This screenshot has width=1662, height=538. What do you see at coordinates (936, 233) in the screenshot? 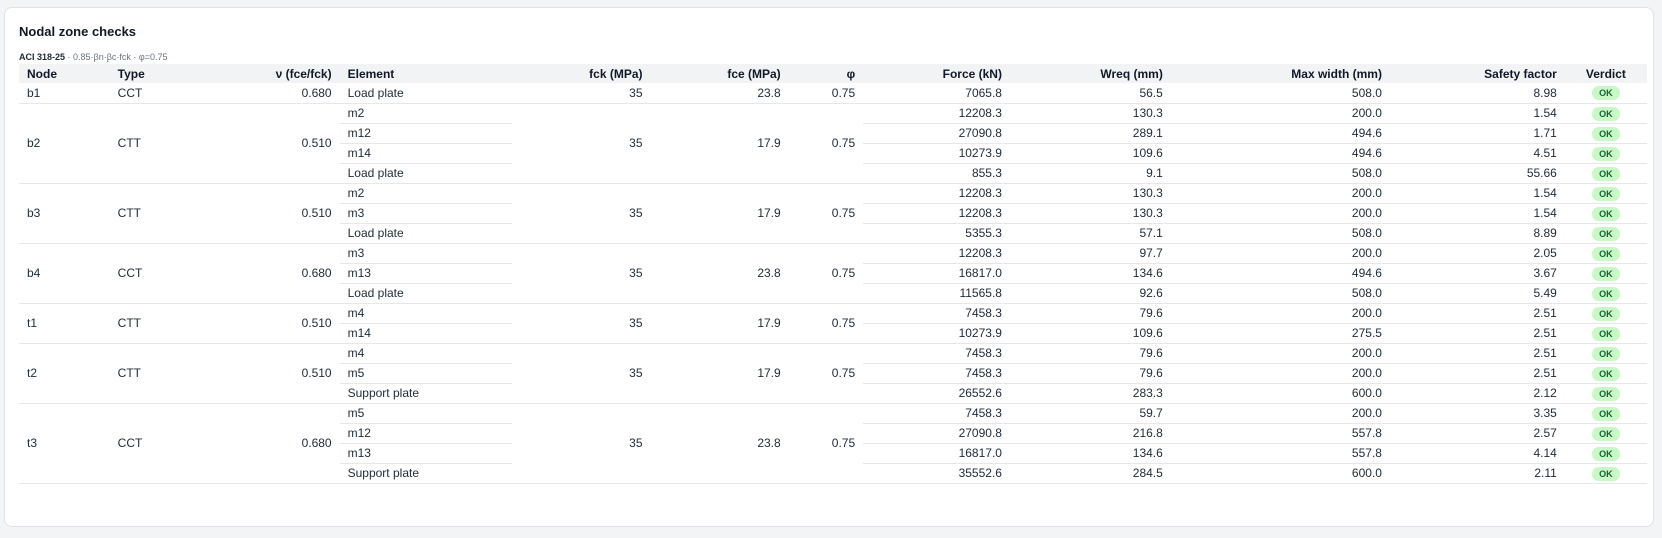
I see `force-cell: 5355.3` at bounding box center [936, 233].